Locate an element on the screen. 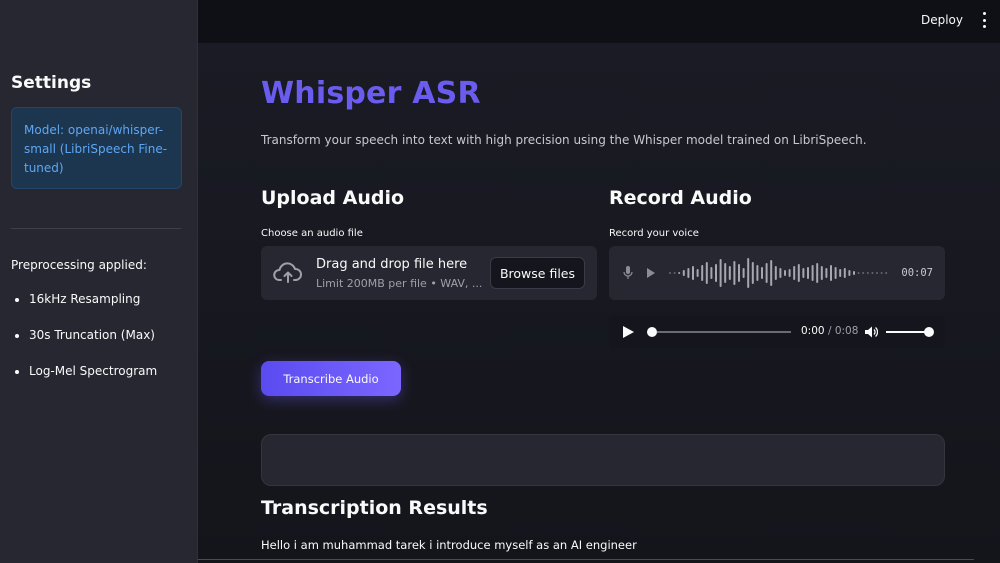  list-item: 30s Truncation (Max) is located at coordinates (86, 346).